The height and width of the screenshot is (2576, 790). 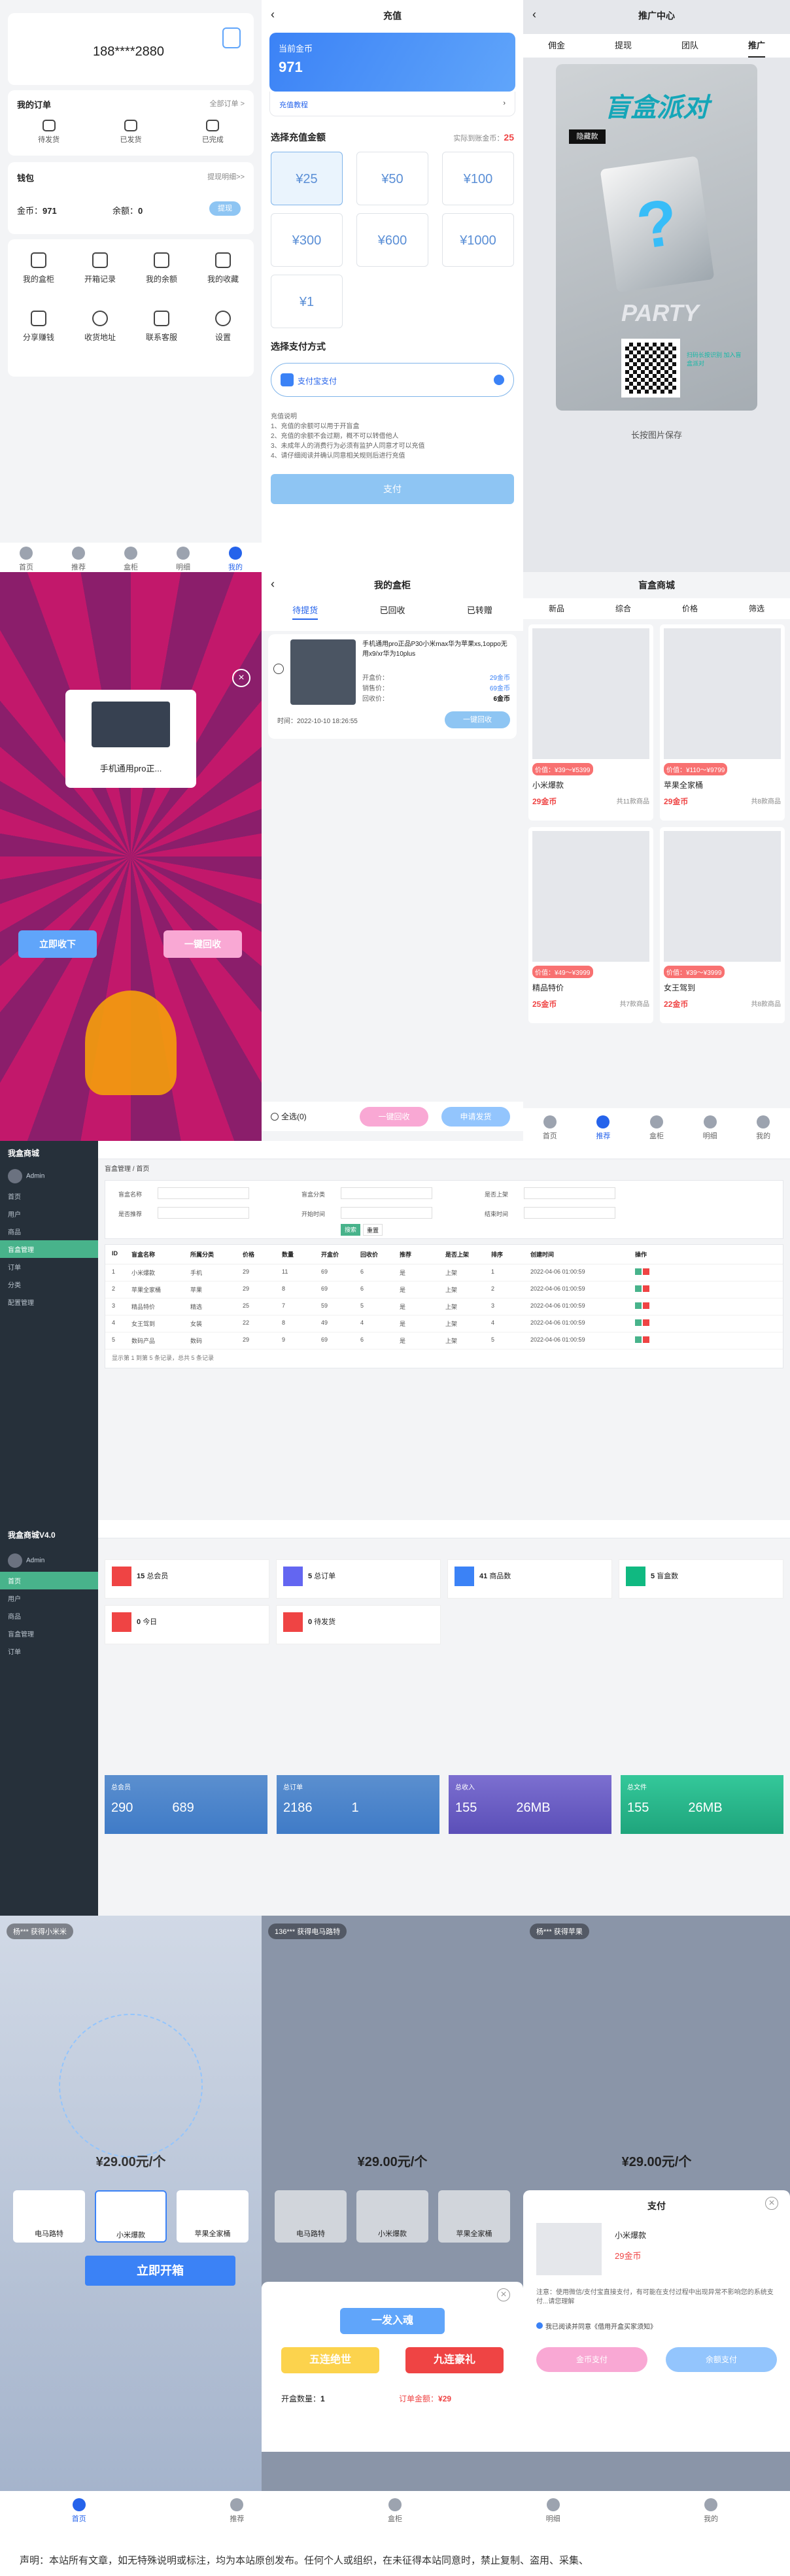 I want to click on amount-option: ¥1, so click(x=307, y=301).